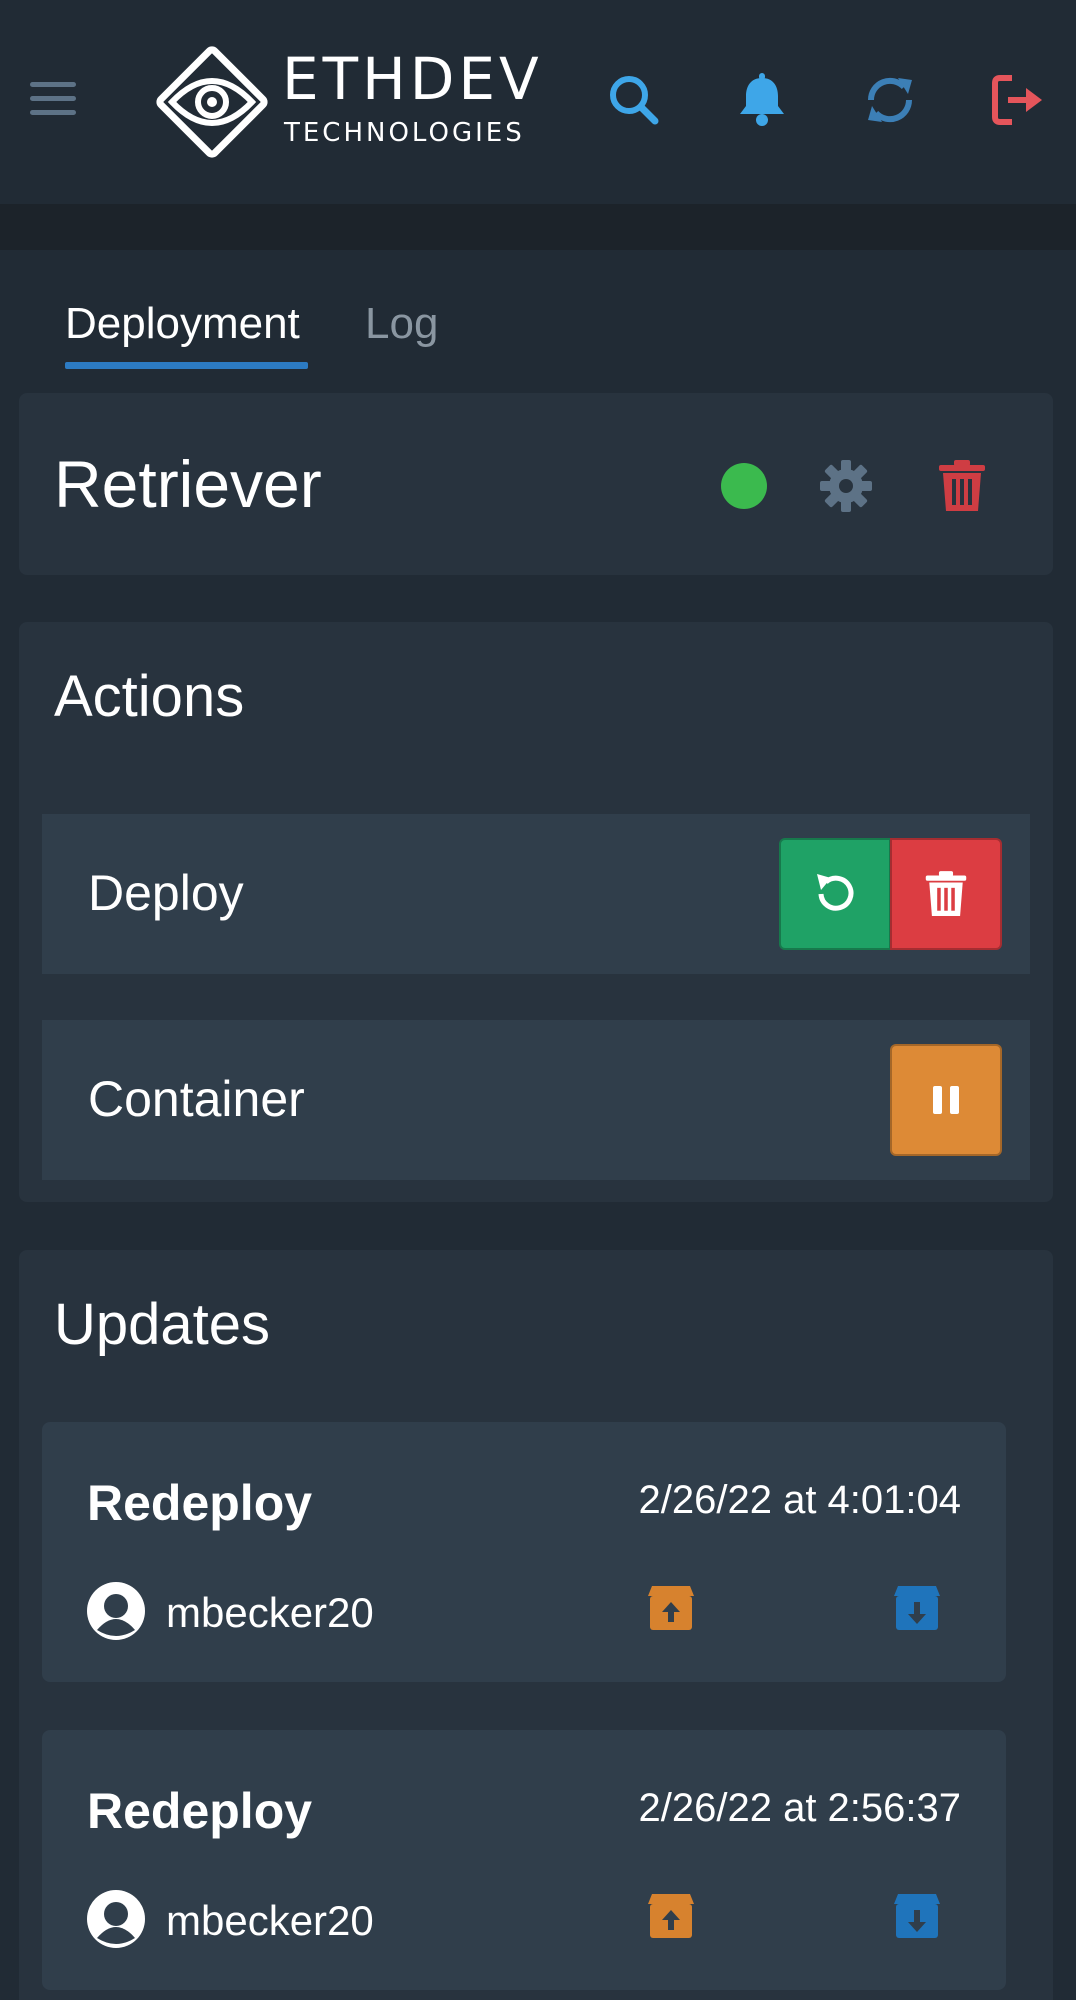 Image resolution: width=1076 pixels, height=2000 pixels. Describe the element at coordinates (524, 1552) in the screenshot. I see `update-item: Redeploy 2/26/22 at 4:01:04 mbecker20` at that location.